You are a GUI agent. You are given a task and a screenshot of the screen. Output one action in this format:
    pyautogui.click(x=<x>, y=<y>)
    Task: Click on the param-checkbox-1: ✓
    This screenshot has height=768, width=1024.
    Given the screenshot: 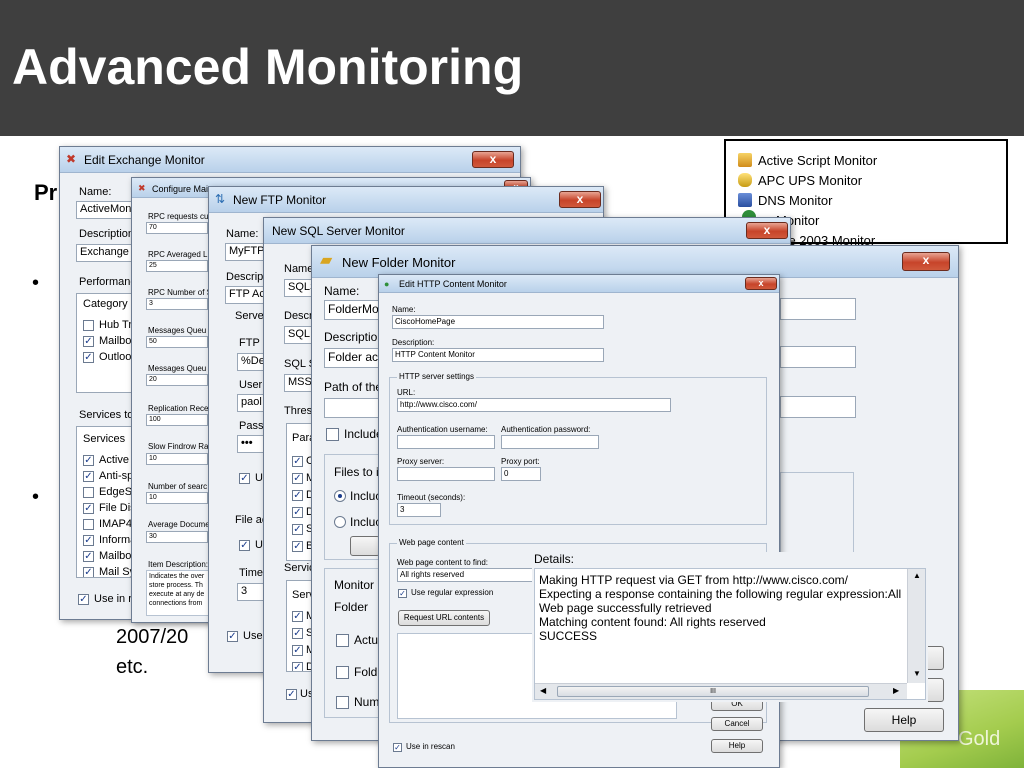 What is the action you would take?
    pyautogui.click(x=297, y=461)
    